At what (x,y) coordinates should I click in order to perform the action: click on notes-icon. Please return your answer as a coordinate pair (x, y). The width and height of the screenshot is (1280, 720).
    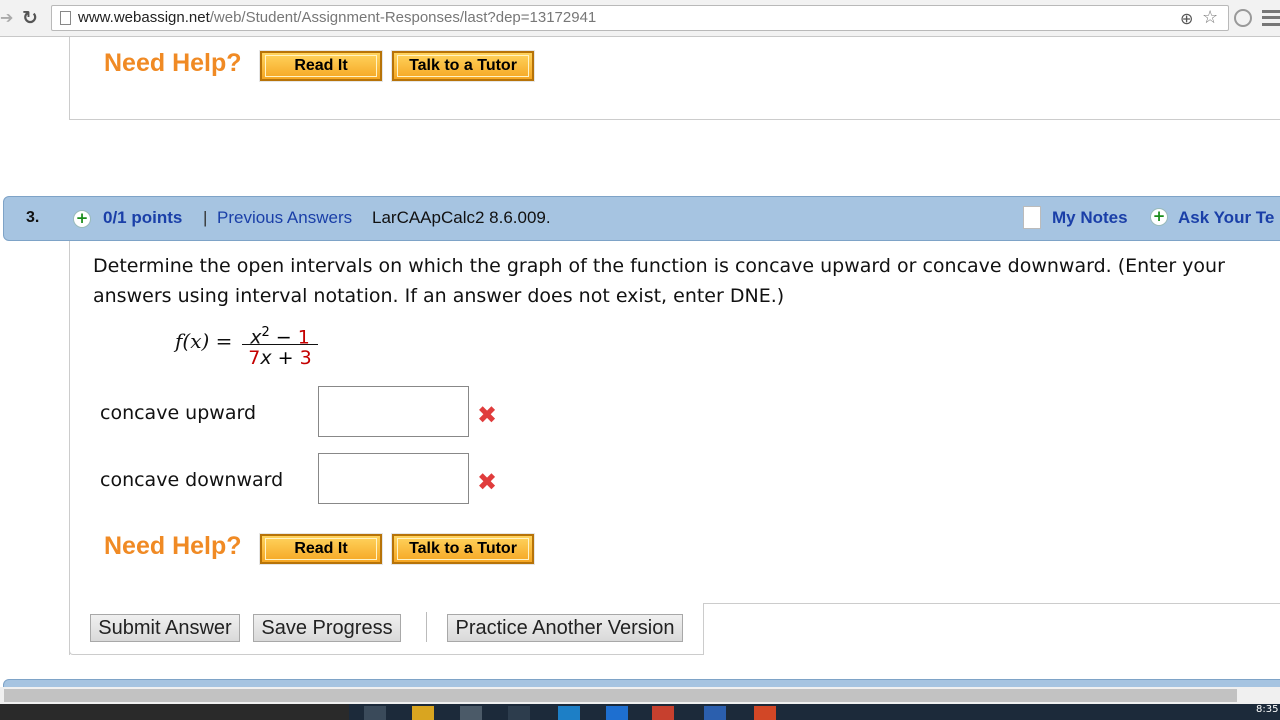
    Looking at the image, I should click on (1032, 217).